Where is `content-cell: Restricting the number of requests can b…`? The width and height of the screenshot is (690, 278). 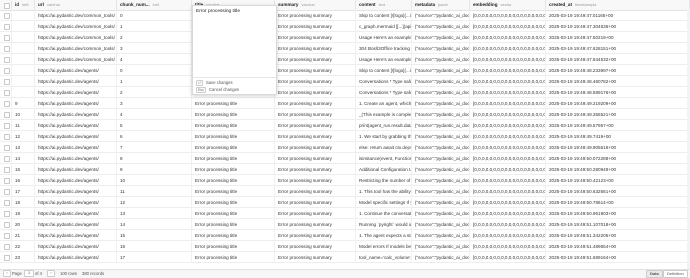 content-cell: Restricting the number of requests can b… is located at coordinates (384, 180).